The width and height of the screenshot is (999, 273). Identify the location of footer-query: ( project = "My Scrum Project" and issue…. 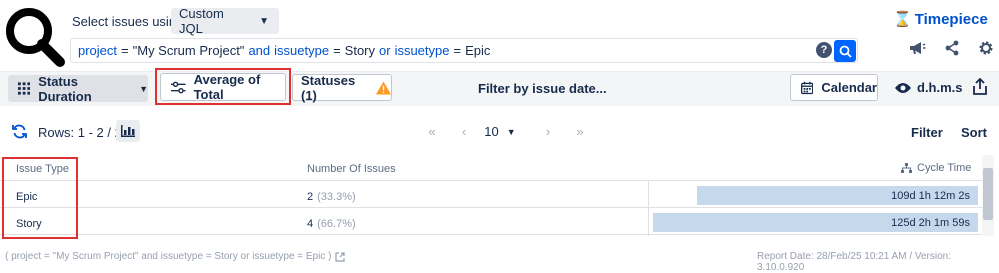
(175, 256).